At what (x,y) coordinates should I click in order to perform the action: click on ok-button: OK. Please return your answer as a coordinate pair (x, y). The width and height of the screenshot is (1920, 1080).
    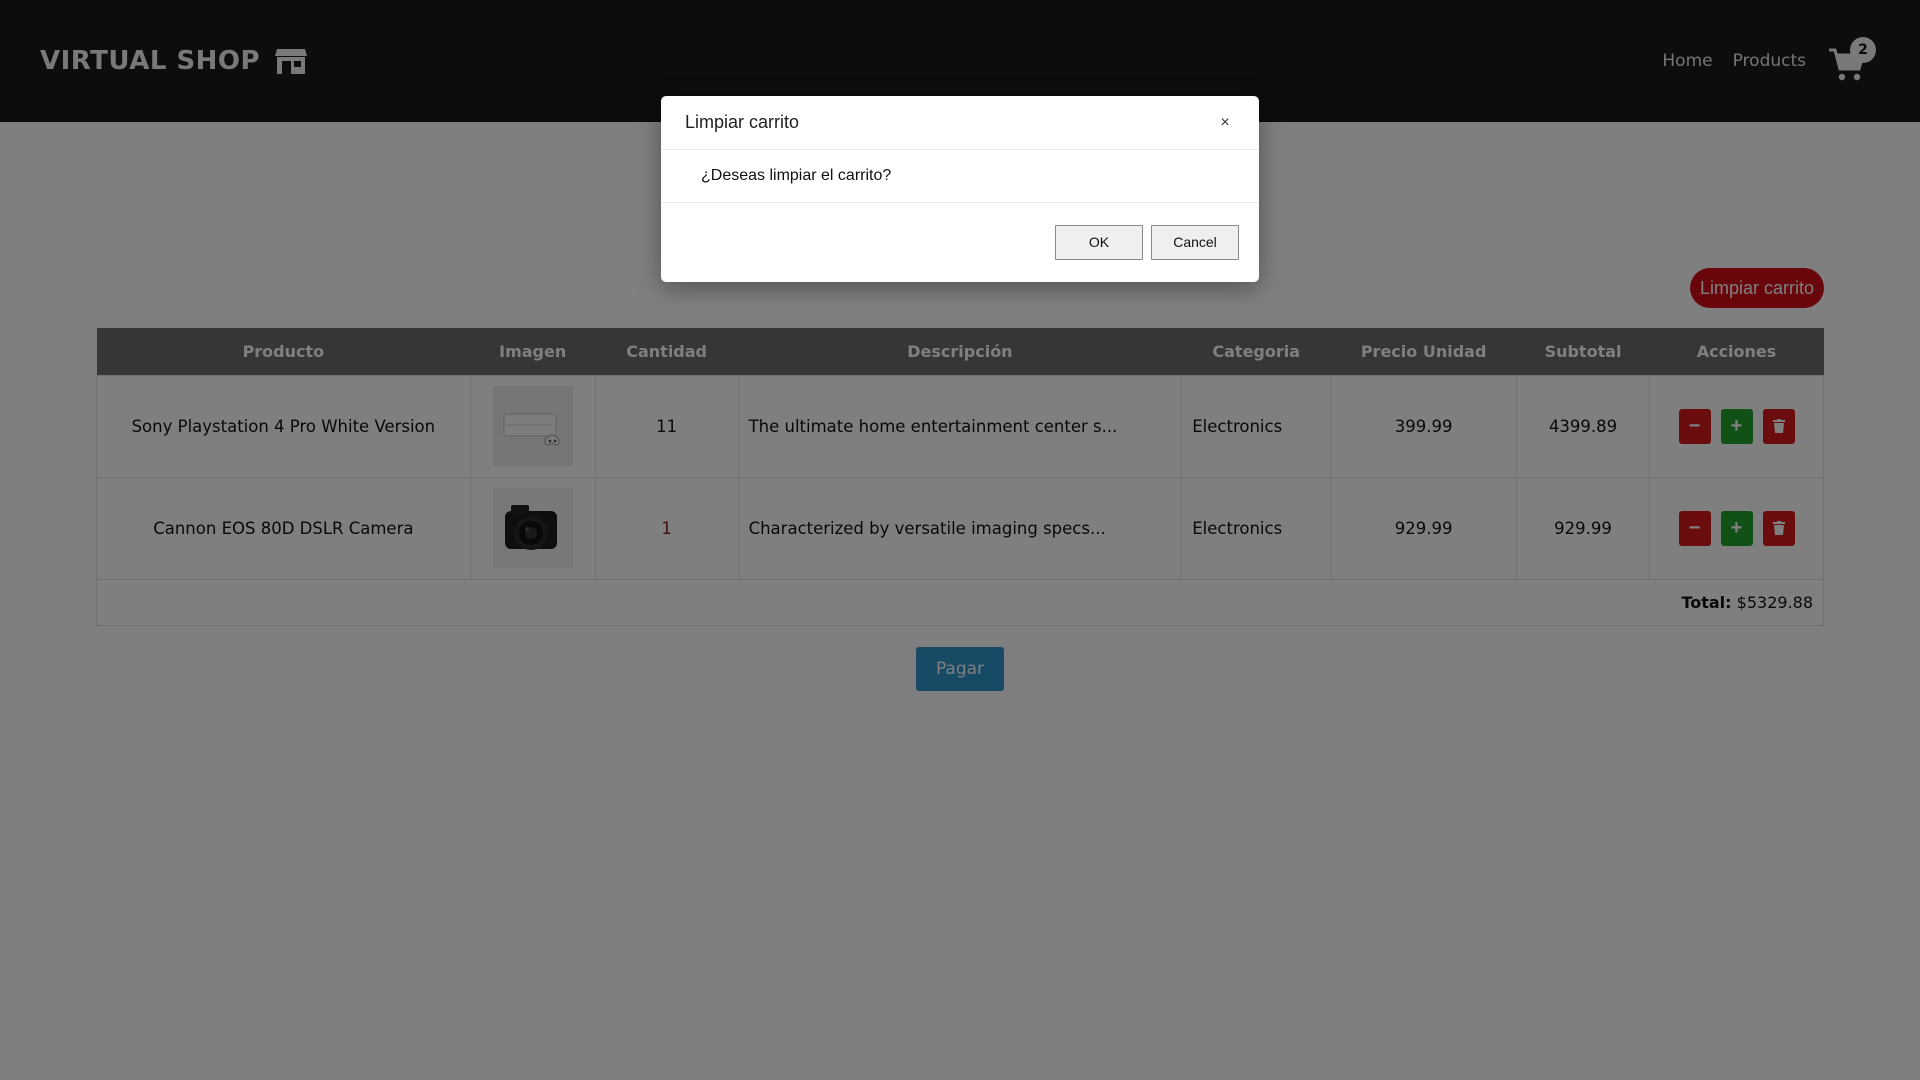
    Looking at the image, I should click on (1099, 242).